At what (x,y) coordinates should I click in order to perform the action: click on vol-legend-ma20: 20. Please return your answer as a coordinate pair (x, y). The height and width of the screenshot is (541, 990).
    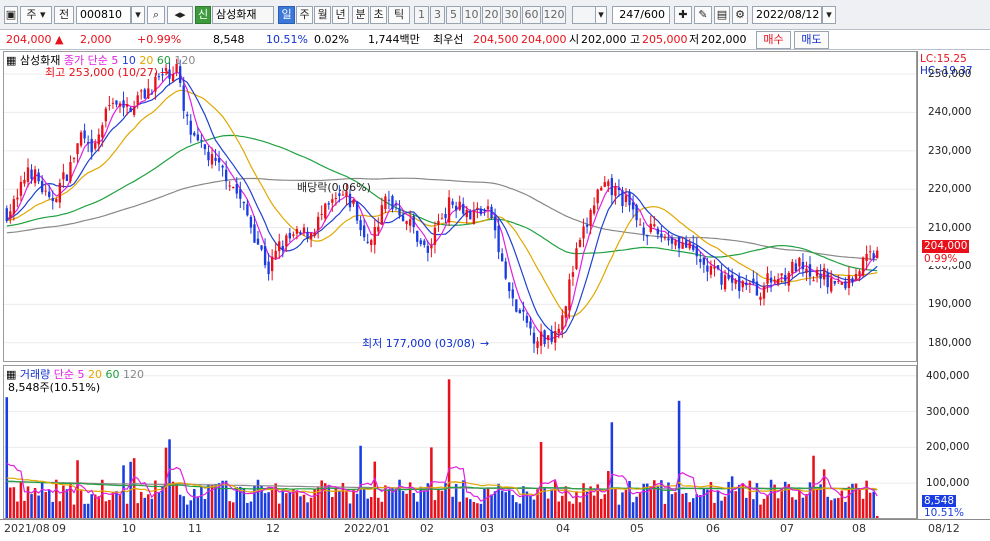
    Looking at the image, I should click on (95, 374).